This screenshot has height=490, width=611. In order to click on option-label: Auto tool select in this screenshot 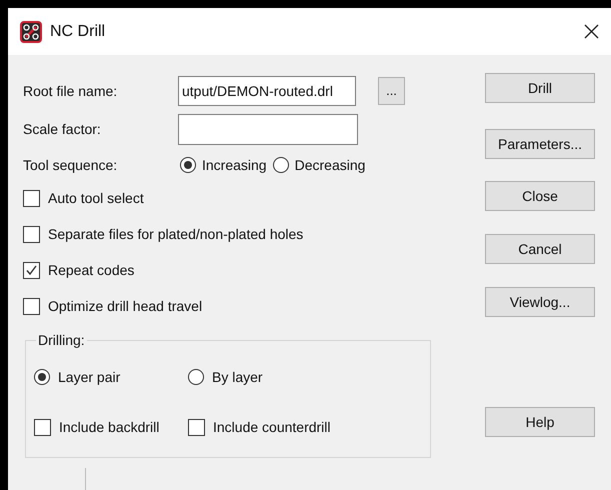, I will do `click(96, 198)`.